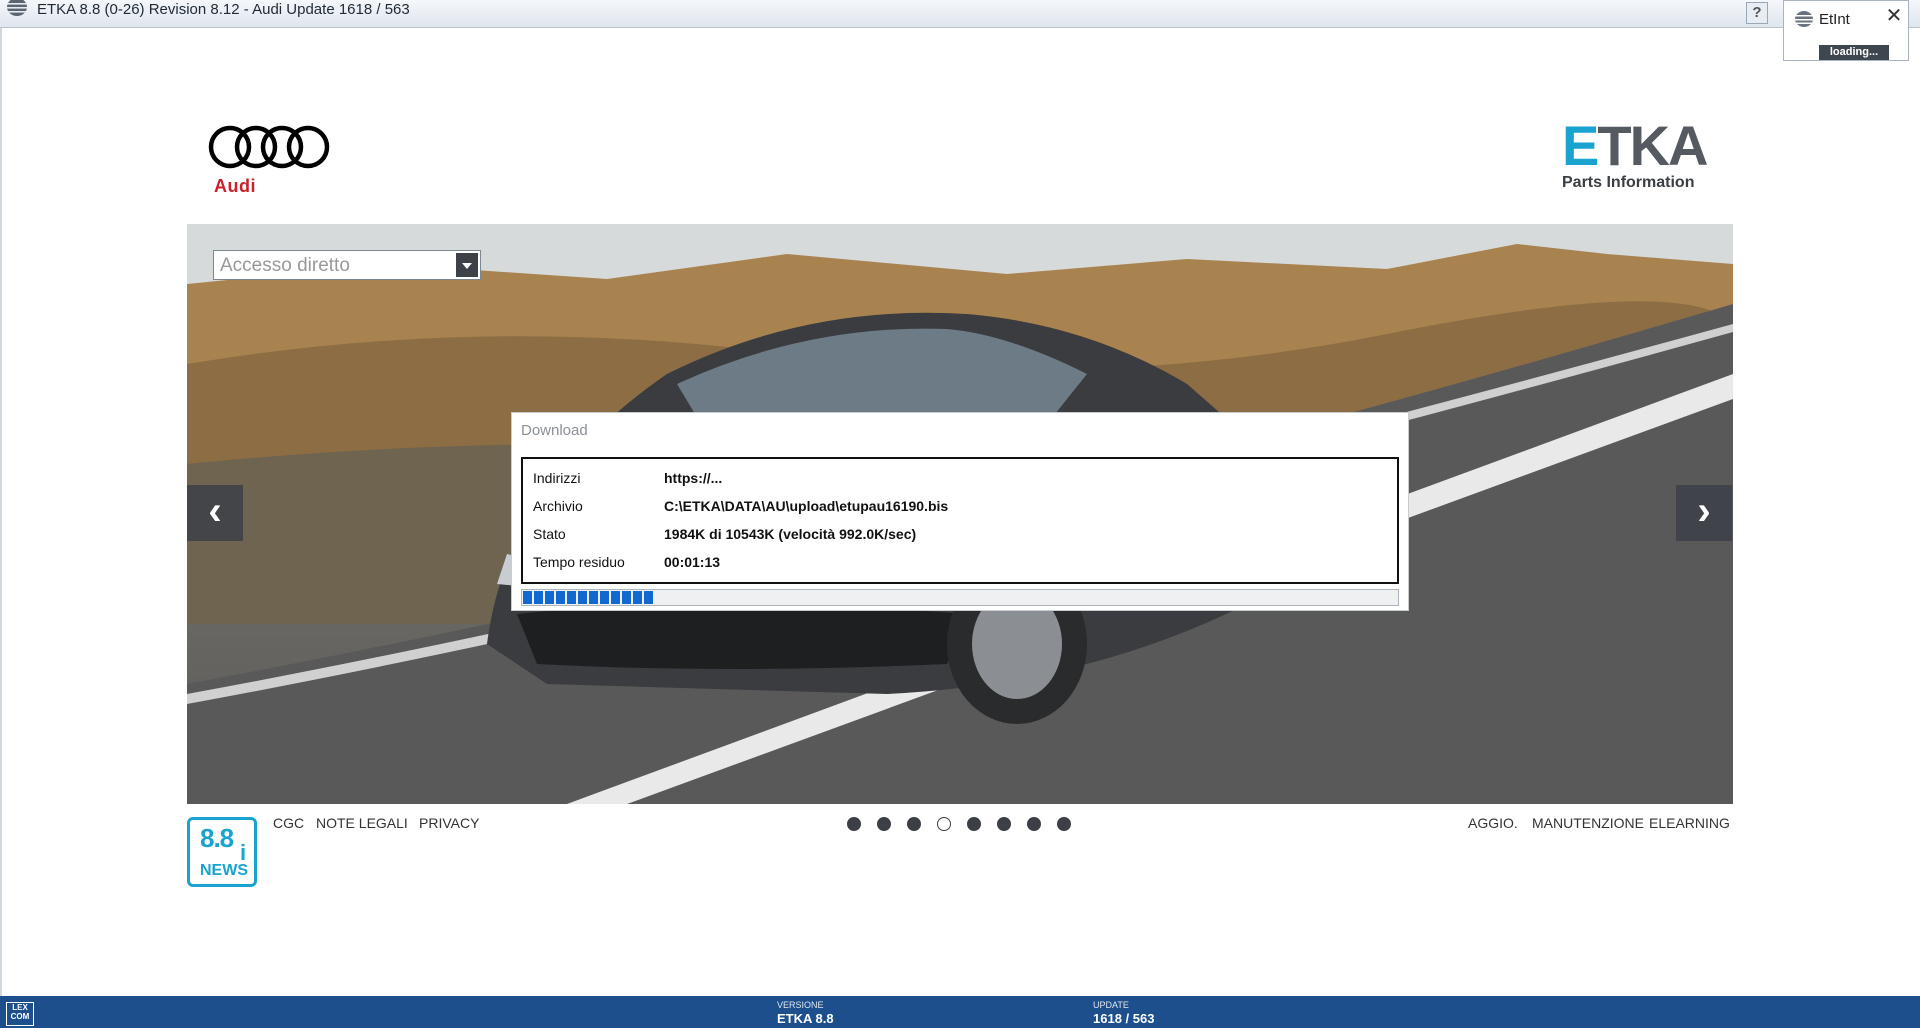 Image resolution: width=1920 pixels, height=1028 pixels. I want to click on etka-wordmark-rest: TKA, so click(1652, 145).